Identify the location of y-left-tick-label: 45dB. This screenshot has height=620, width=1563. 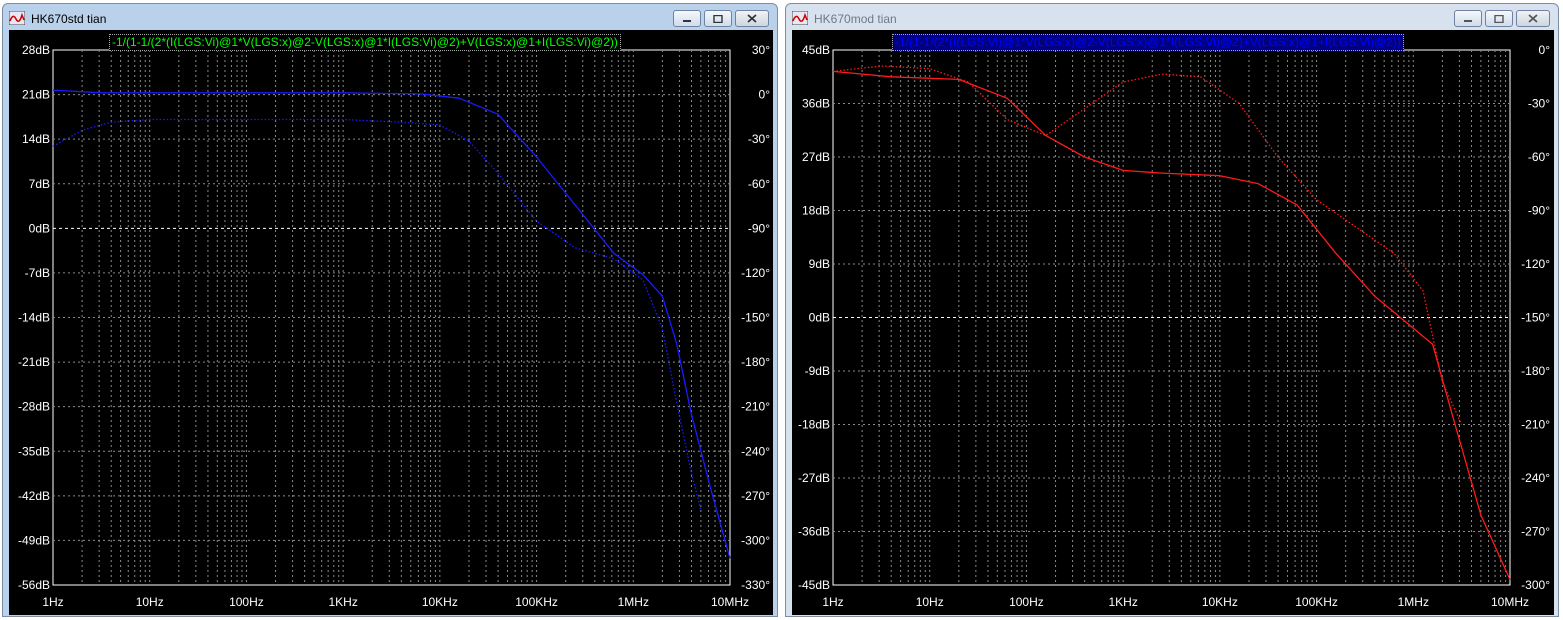
(816, 50).